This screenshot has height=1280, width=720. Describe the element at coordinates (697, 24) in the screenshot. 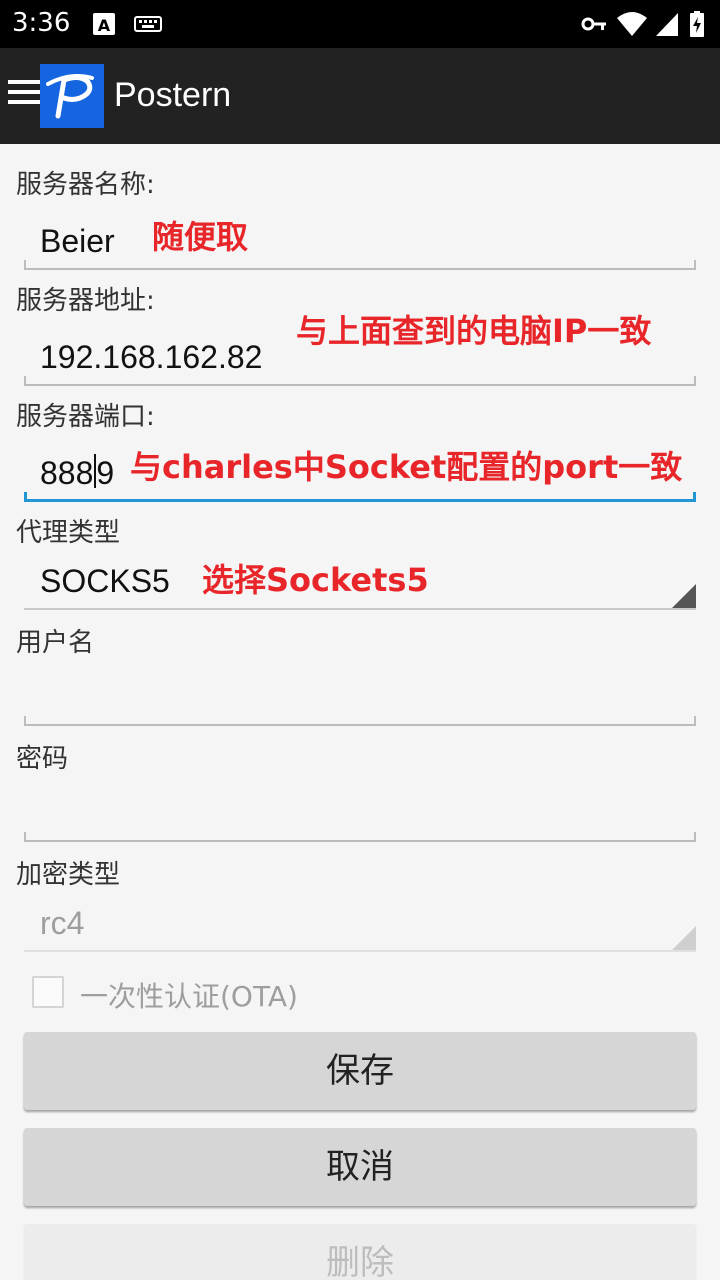

I see `battery-charging-icon` at that location.